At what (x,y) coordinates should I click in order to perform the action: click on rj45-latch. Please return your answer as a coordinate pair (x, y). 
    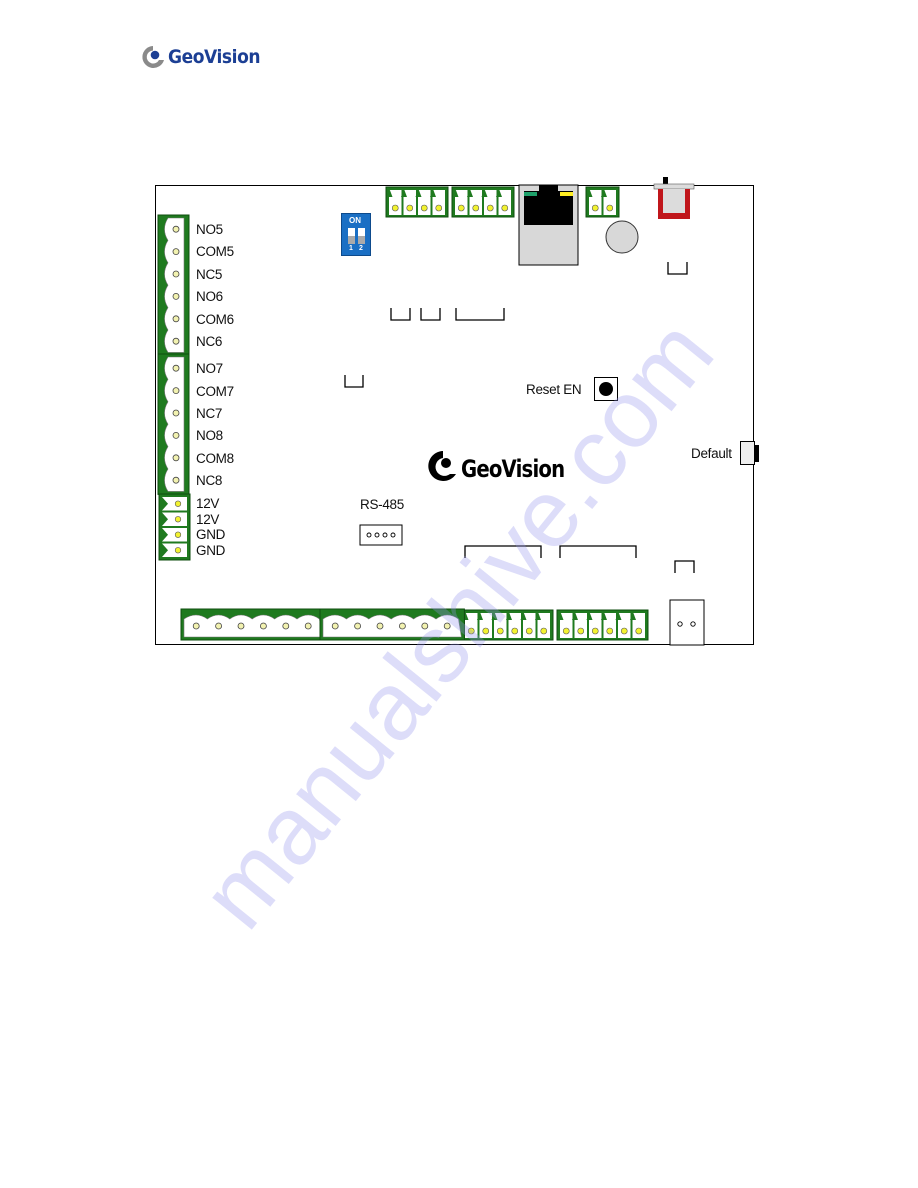
    Looking at the image, I should click on (548, 189).